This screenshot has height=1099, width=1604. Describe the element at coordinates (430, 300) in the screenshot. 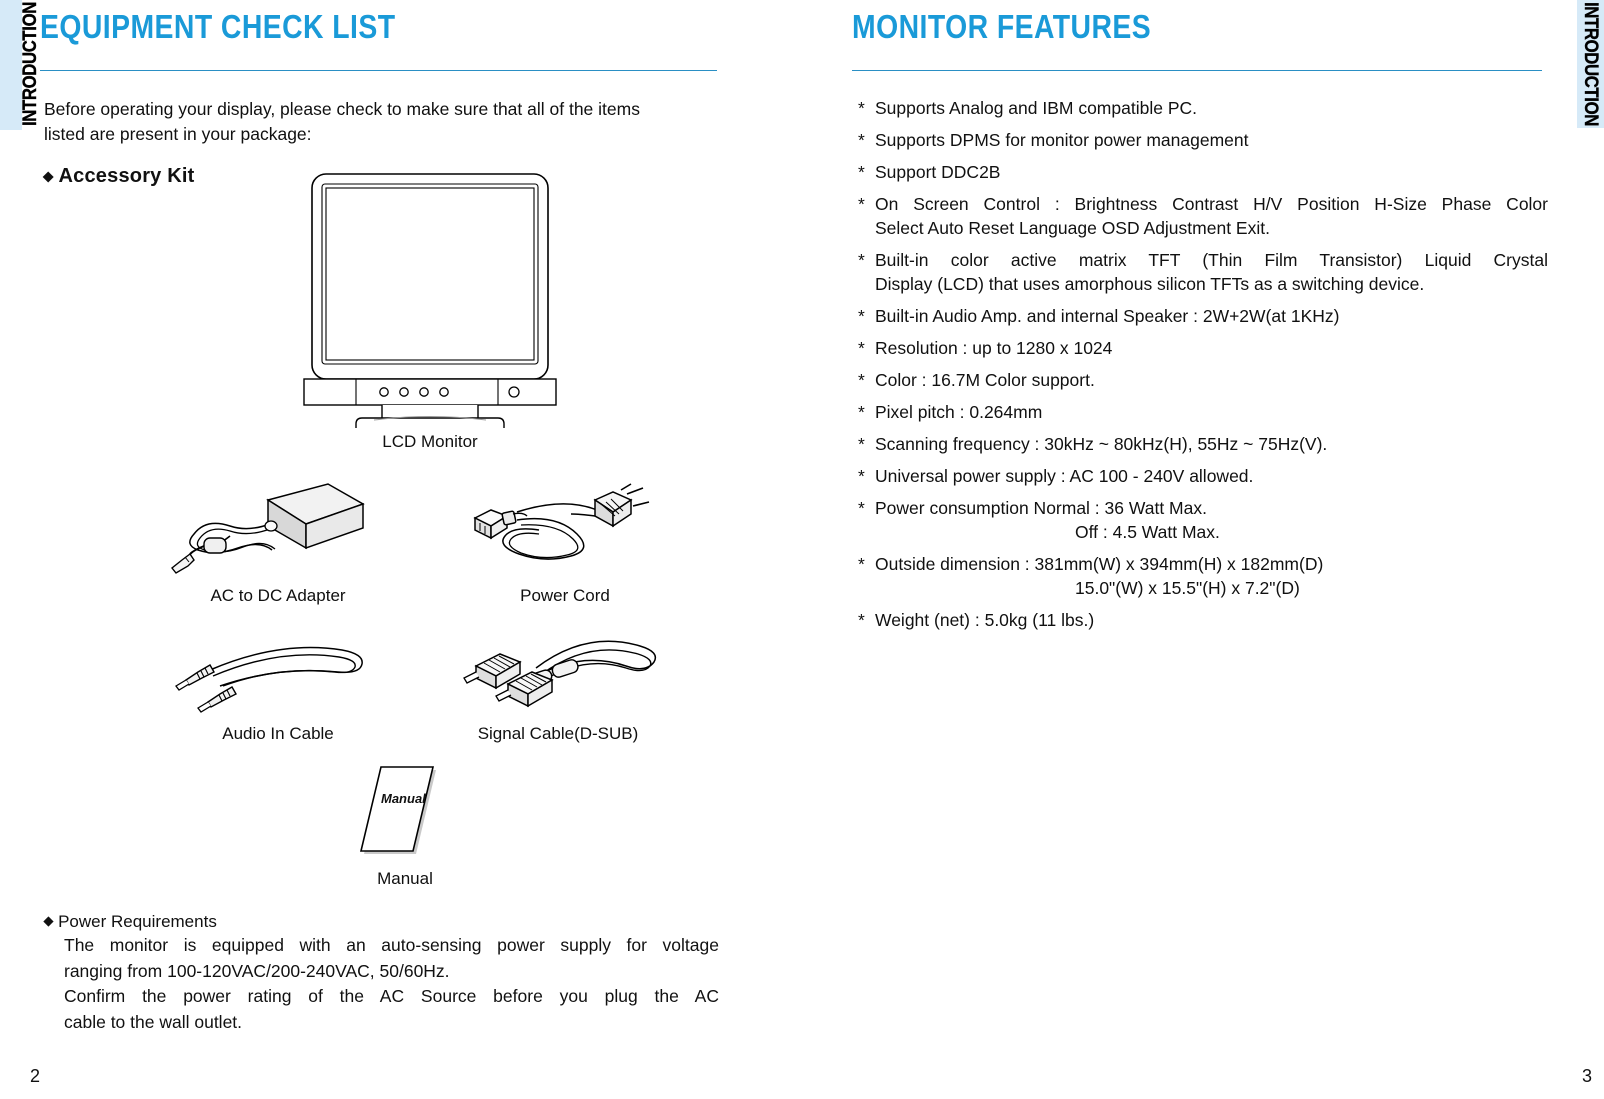

I see `lcd-monitor-illustration` at that location.